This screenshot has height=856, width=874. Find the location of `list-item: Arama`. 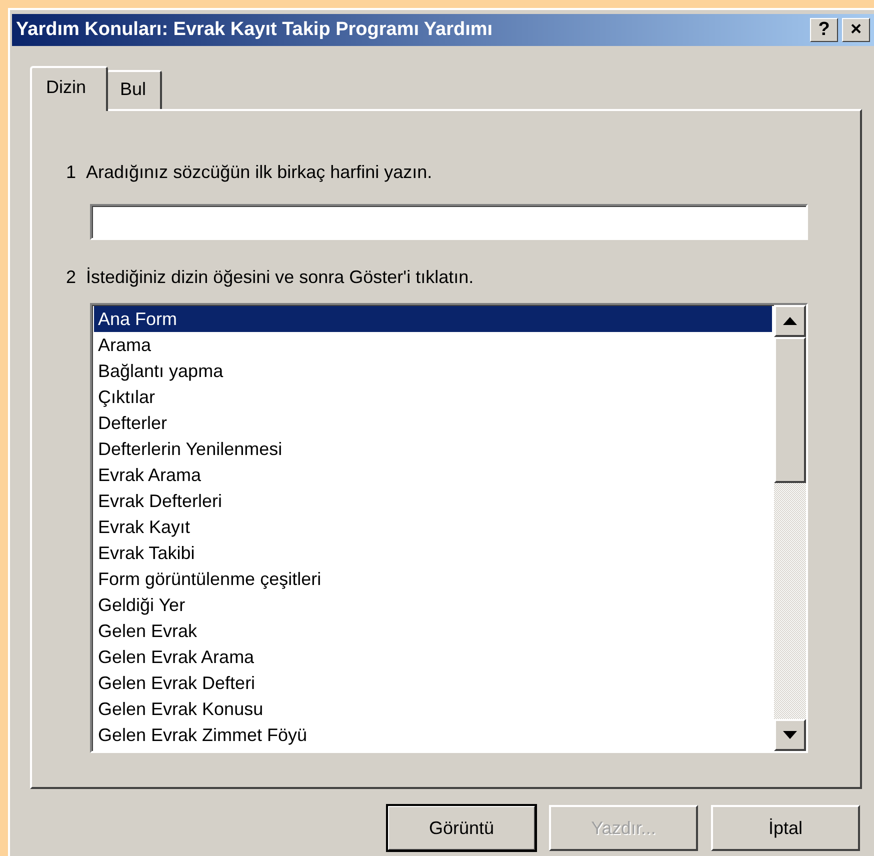

list-item: Arama is located at coordinates (433, 345).